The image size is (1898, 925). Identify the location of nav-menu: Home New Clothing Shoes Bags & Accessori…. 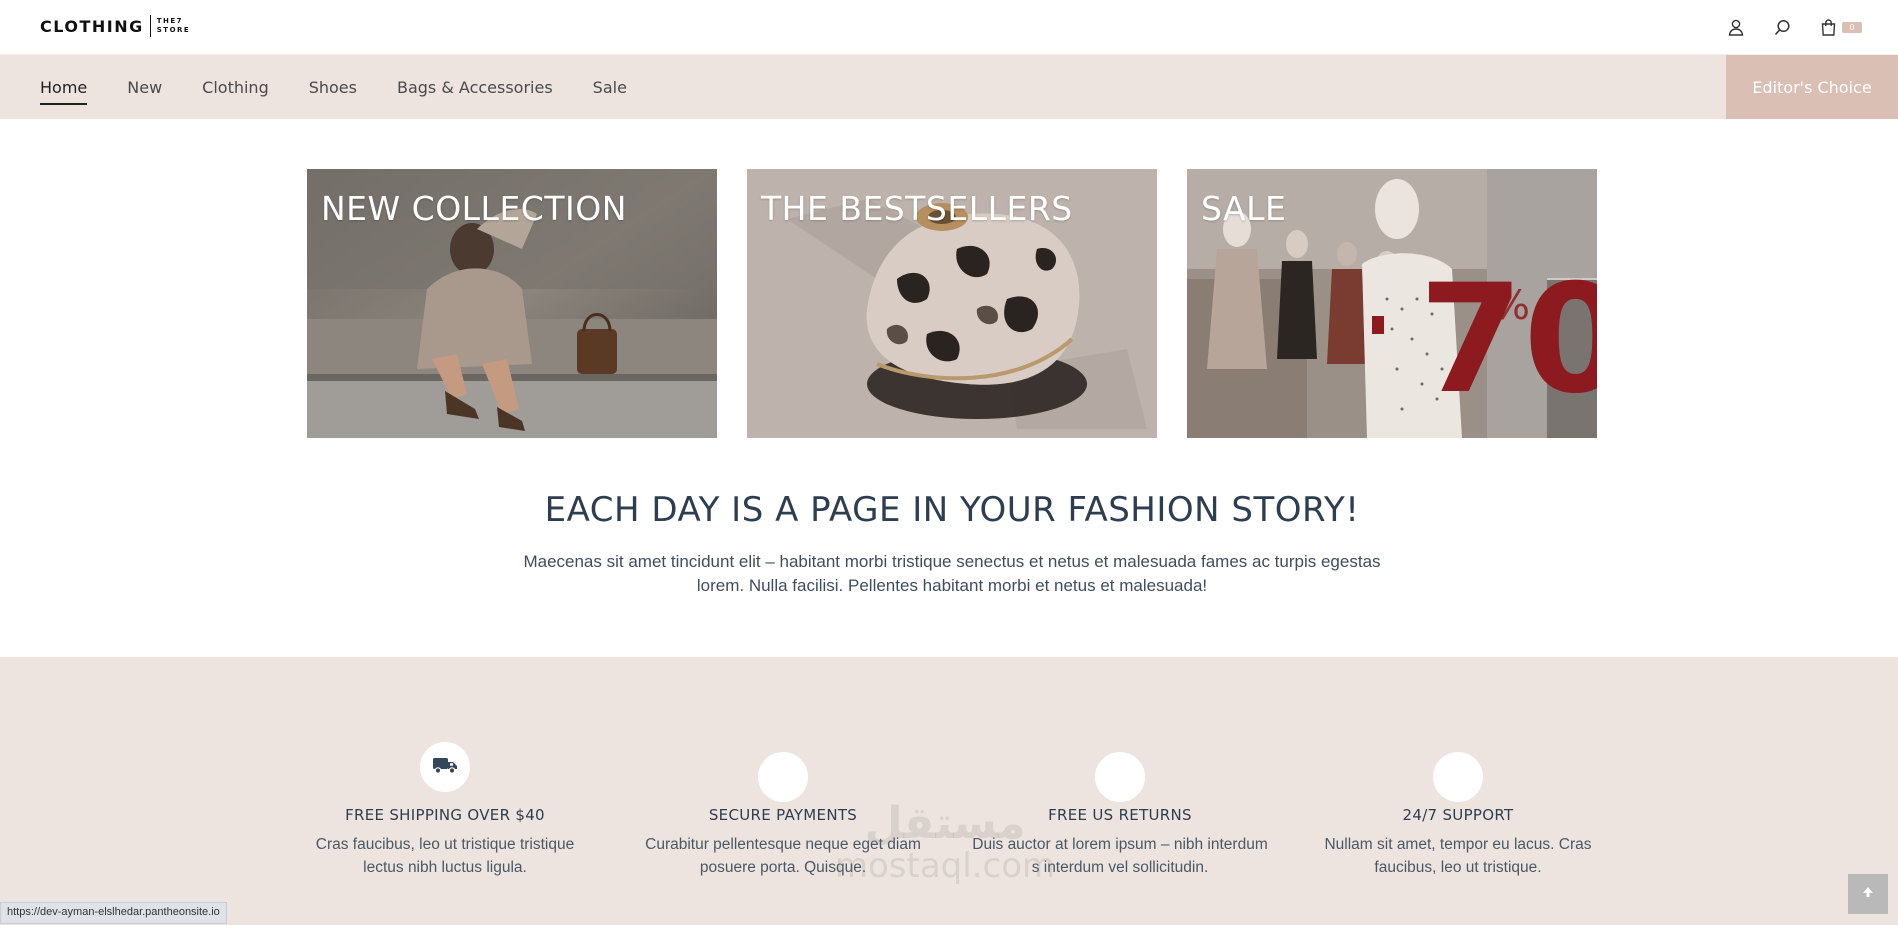
(333, 87).